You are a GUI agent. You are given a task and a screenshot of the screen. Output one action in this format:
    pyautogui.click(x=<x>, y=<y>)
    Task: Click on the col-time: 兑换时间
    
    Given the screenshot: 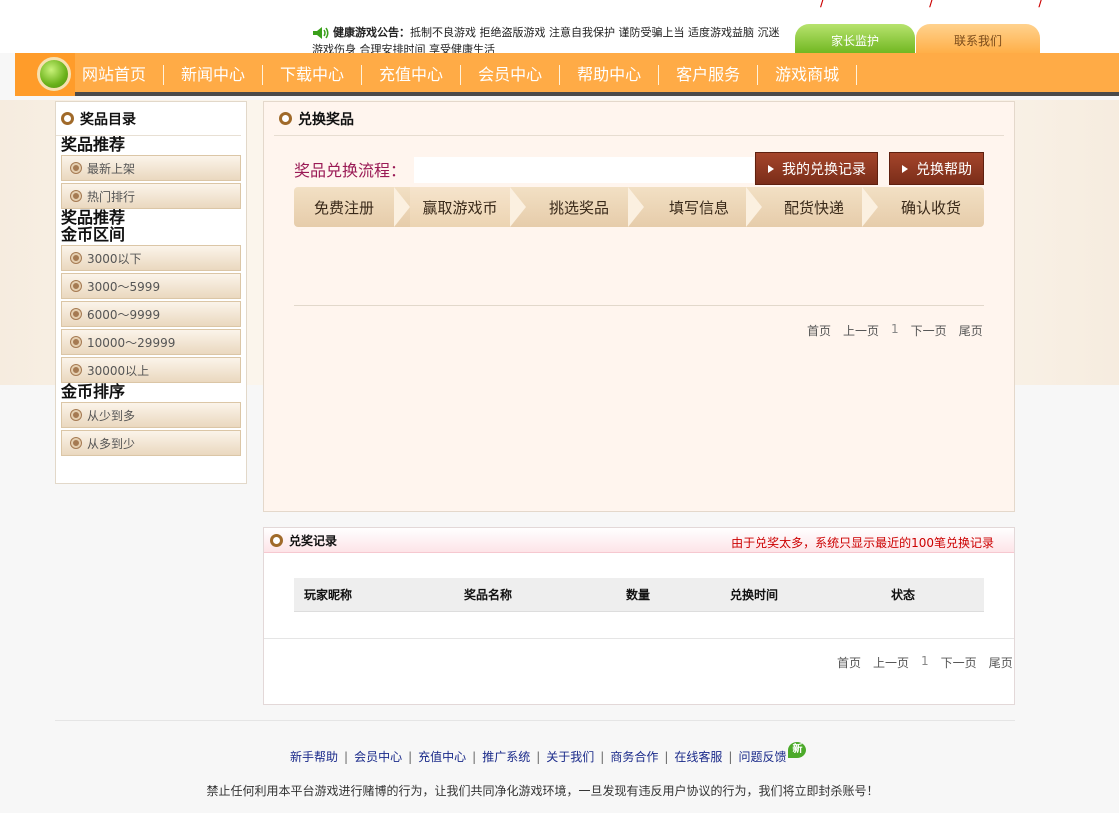 What is the action you would take?
    pyautogui.click(x=754, y=595)
    